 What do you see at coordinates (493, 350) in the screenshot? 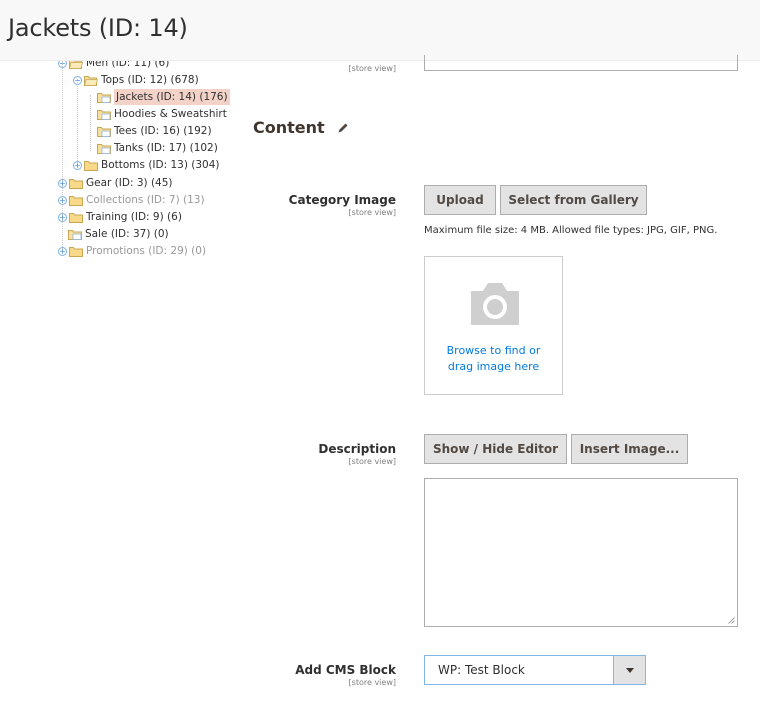
I see `browse-text-line: Browse to find or` at bounding box center [493, 350].